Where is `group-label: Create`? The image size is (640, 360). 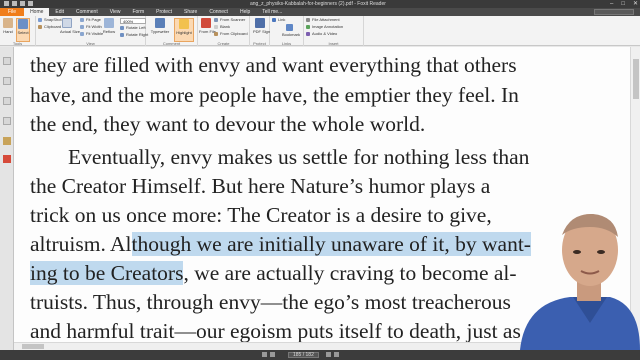 group-label: Create is located at coordinates (223, 43).